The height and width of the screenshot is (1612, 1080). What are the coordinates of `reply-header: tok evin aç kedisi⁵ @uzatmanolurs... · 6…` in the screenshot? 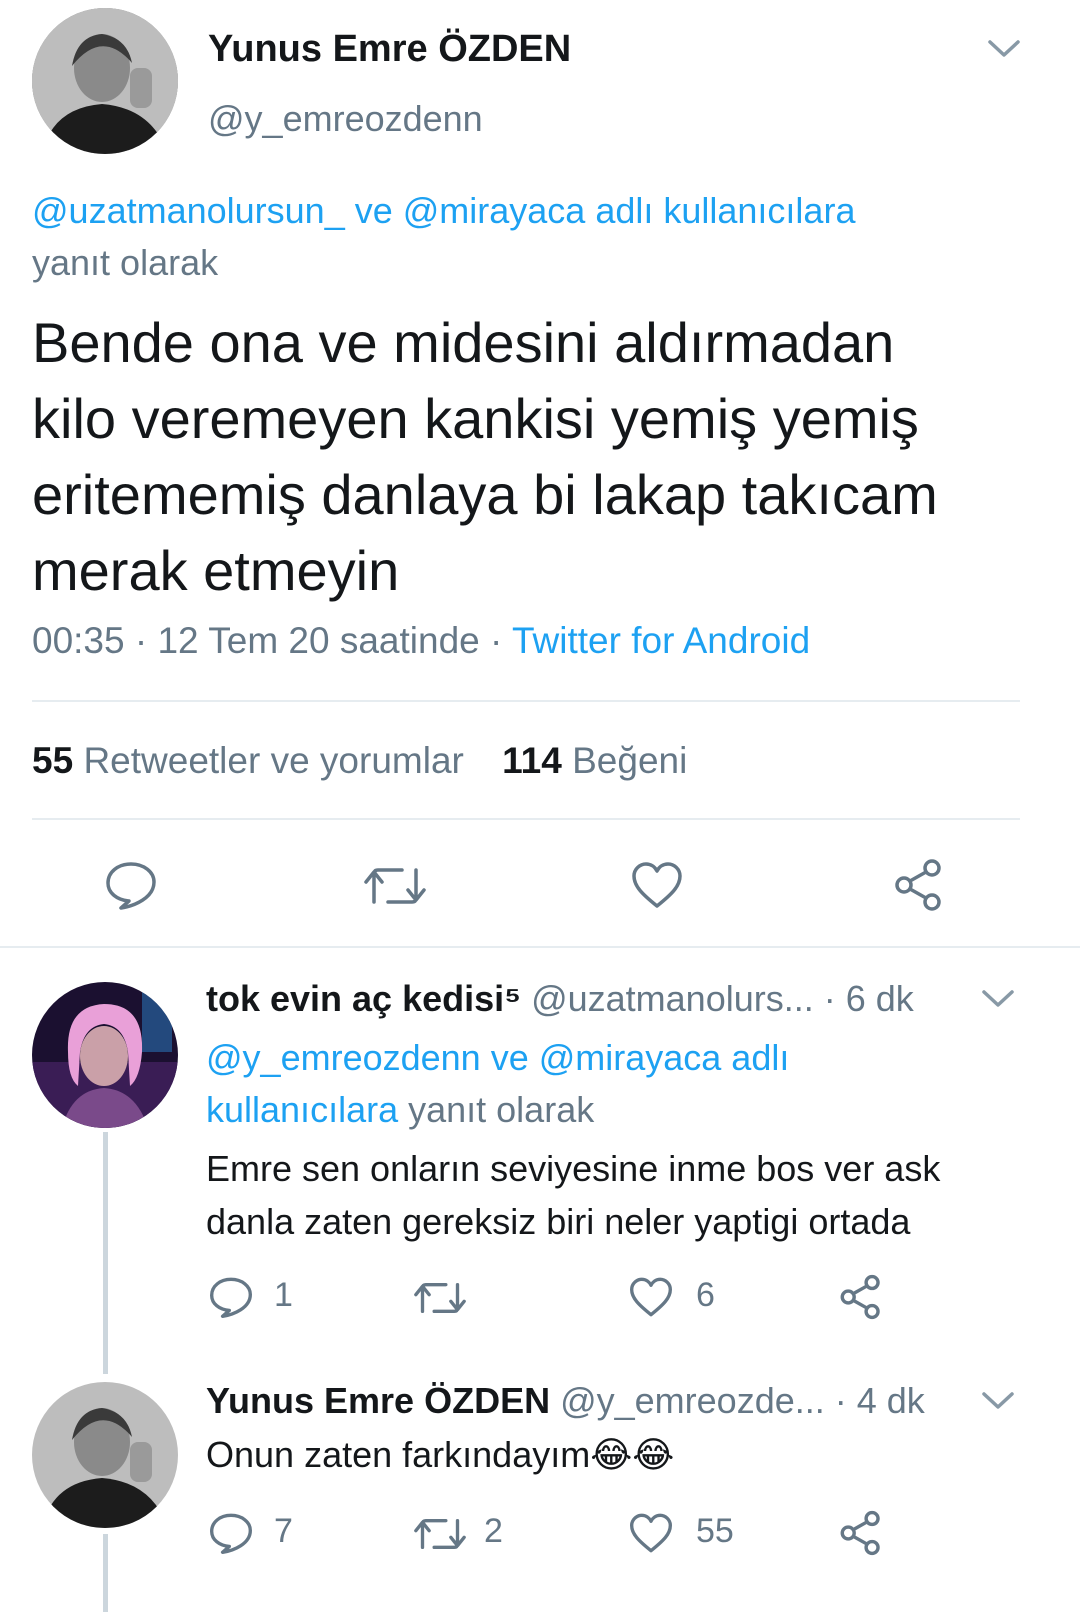 It's located at (560, 999).